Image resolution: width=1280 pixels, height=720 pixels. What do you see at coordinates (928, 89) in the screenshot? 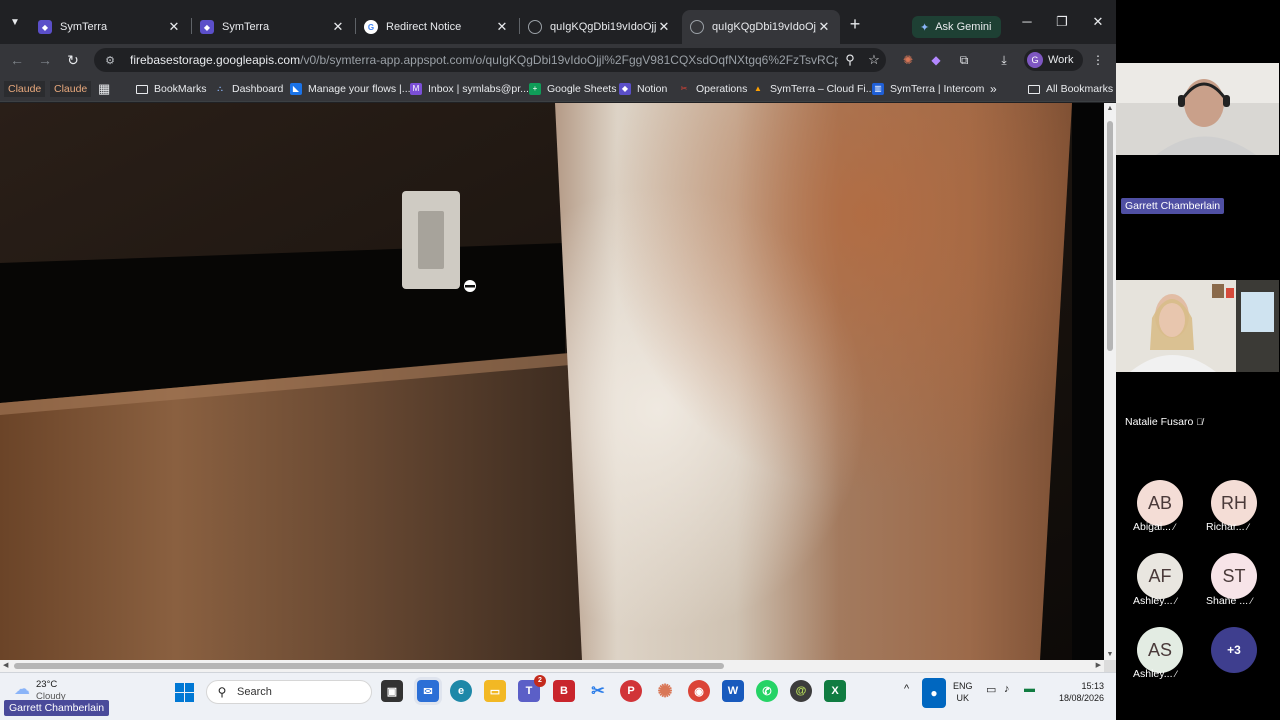
I see `bookmark-symterra-intercom: ▥ SymTerra | Intercom` at bounding box center [928, 89].